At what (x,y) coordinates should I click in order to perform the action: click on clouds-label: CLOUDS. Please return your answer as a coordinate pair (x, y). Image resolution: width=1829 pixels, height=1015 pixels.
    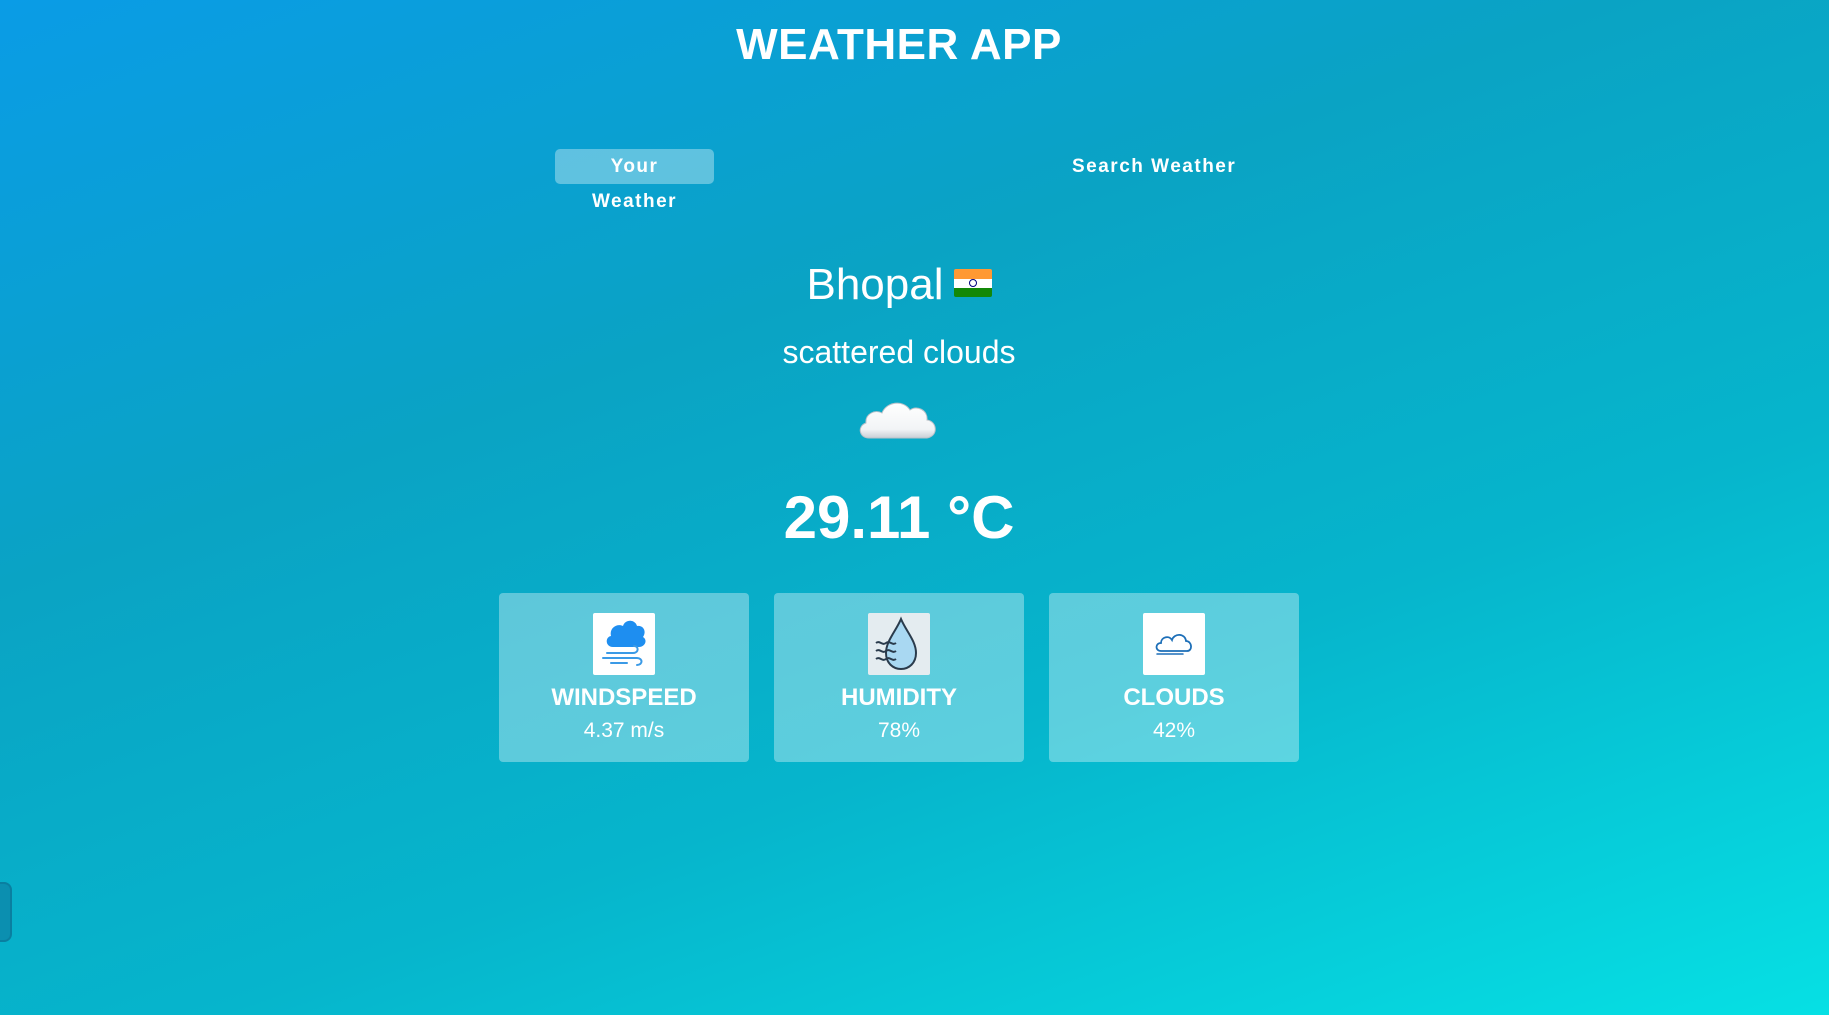
    Looking at the image, I should click on (1174, 697).